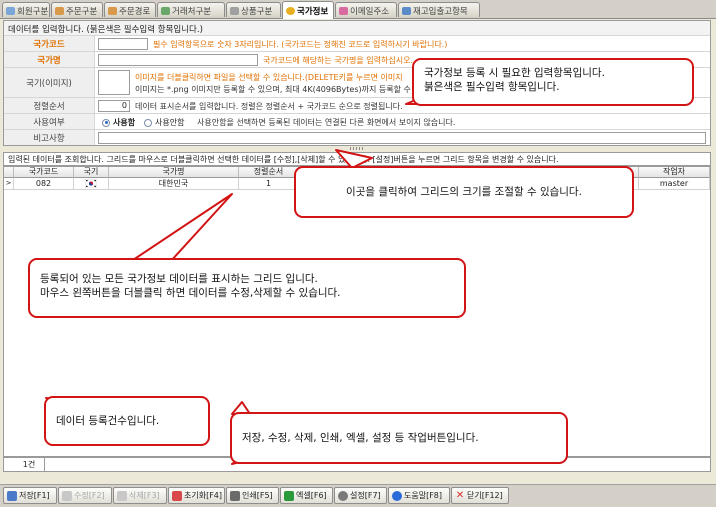 The image size is (716, 507). Describe the element at coordinates (514, 73) in the screenshot. I see `callout-line: 국가정보 등록 시 필요한 입력항목입니다.` at that location.